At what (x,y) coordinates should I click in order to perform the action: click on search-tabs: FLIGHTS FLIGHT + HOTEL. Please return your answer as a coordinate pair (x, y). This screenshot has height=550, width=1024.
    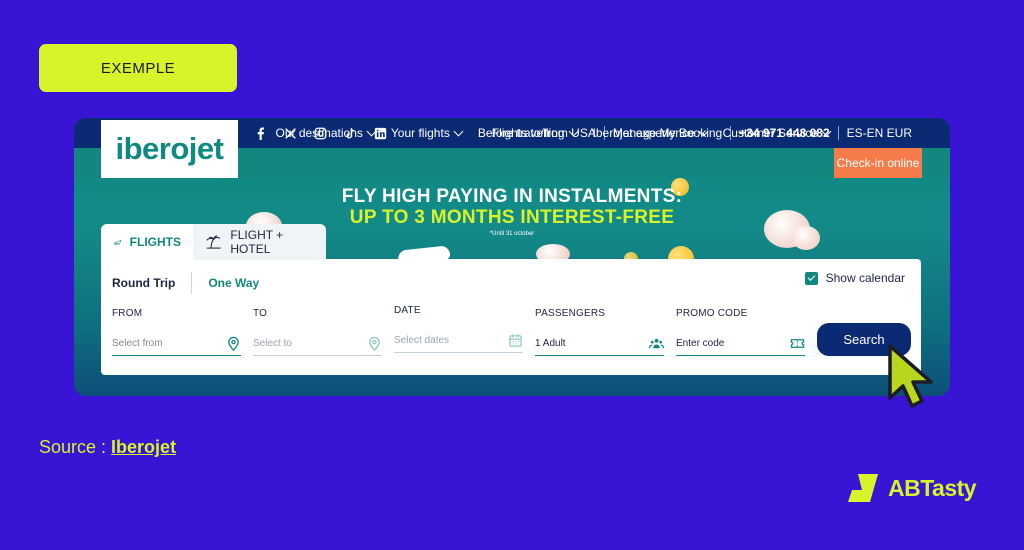
    Looking at the image, I should click on (213, 242).